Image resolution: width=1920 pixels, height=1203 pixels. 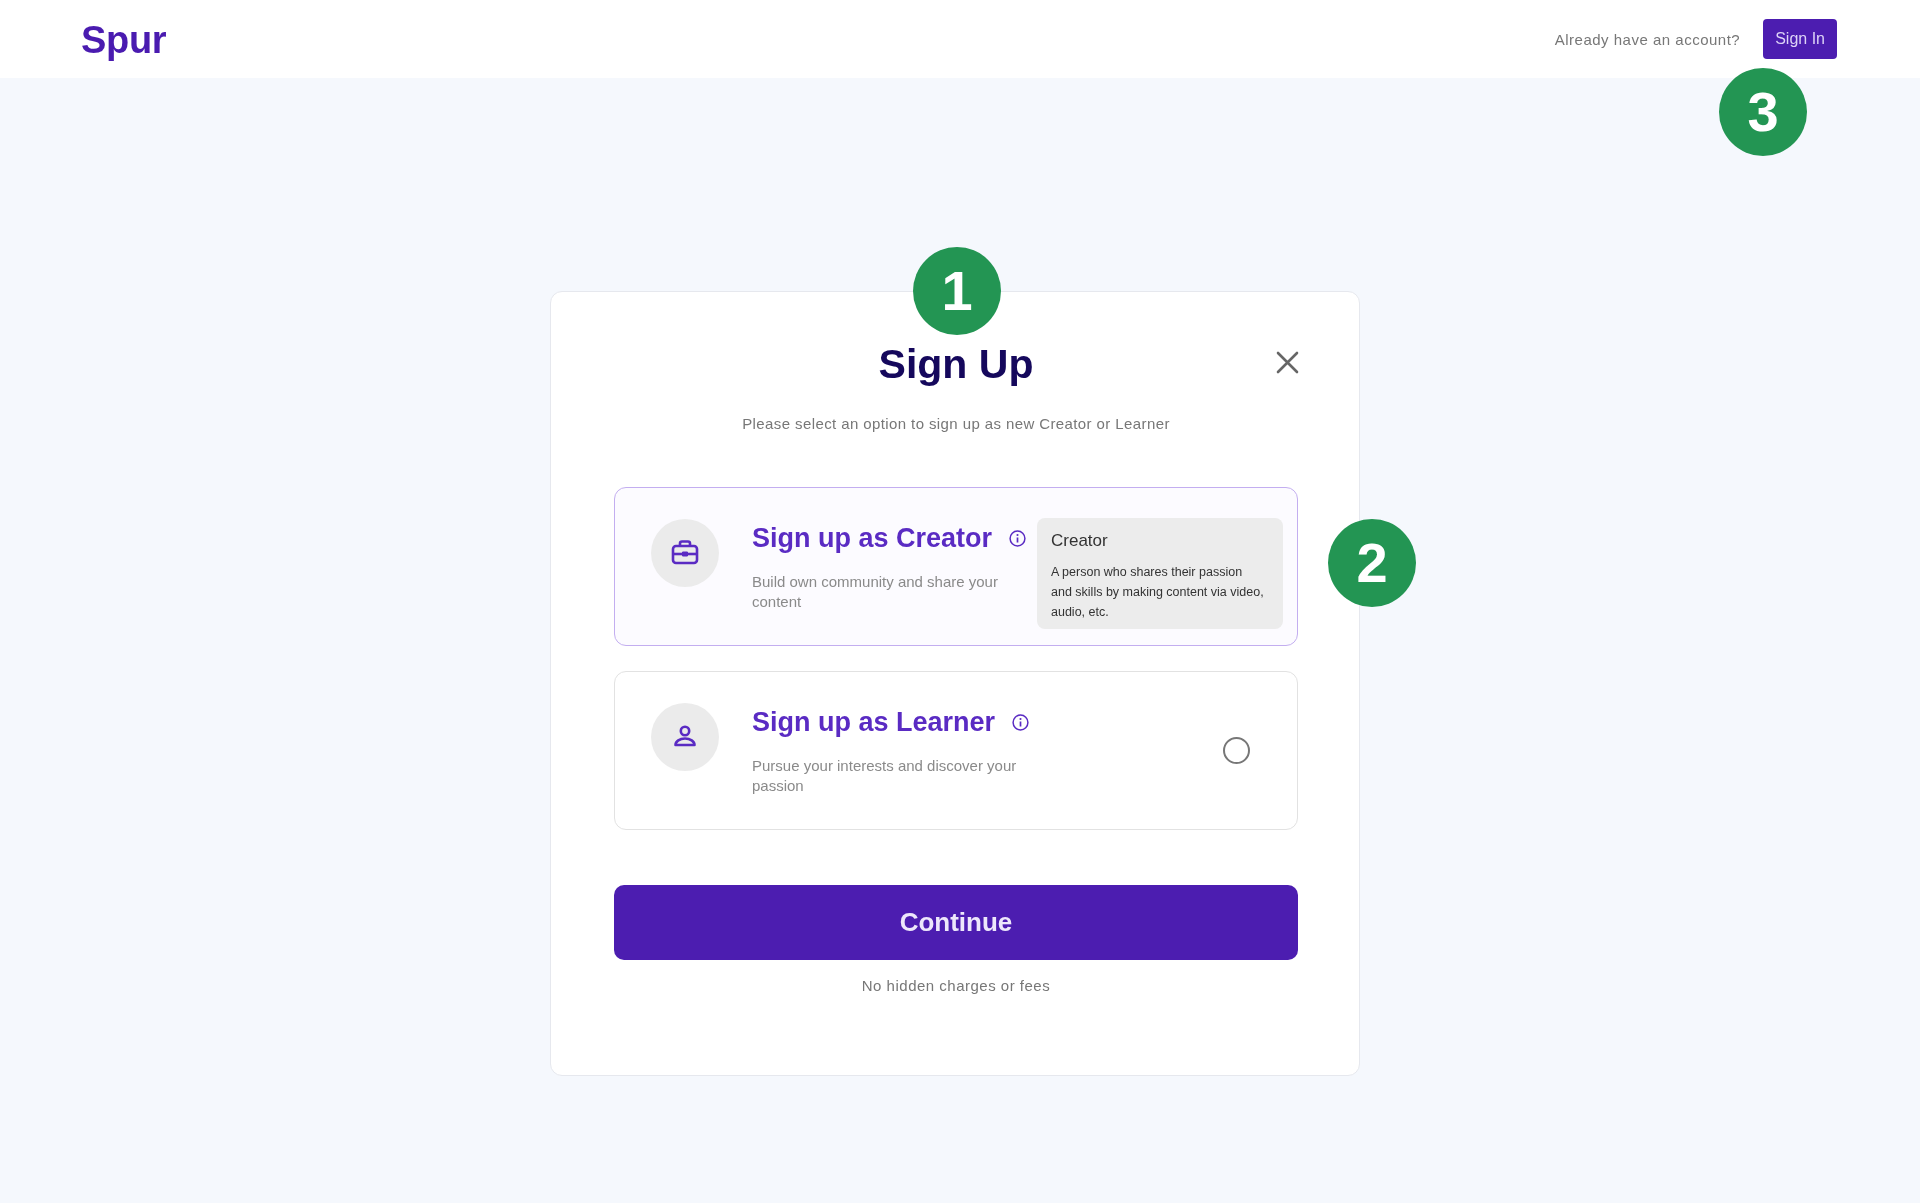 What do you see at coordinates (956, 922) in the screenshot?
I see `continue-button: Continue` at bounding box center [956, 922].